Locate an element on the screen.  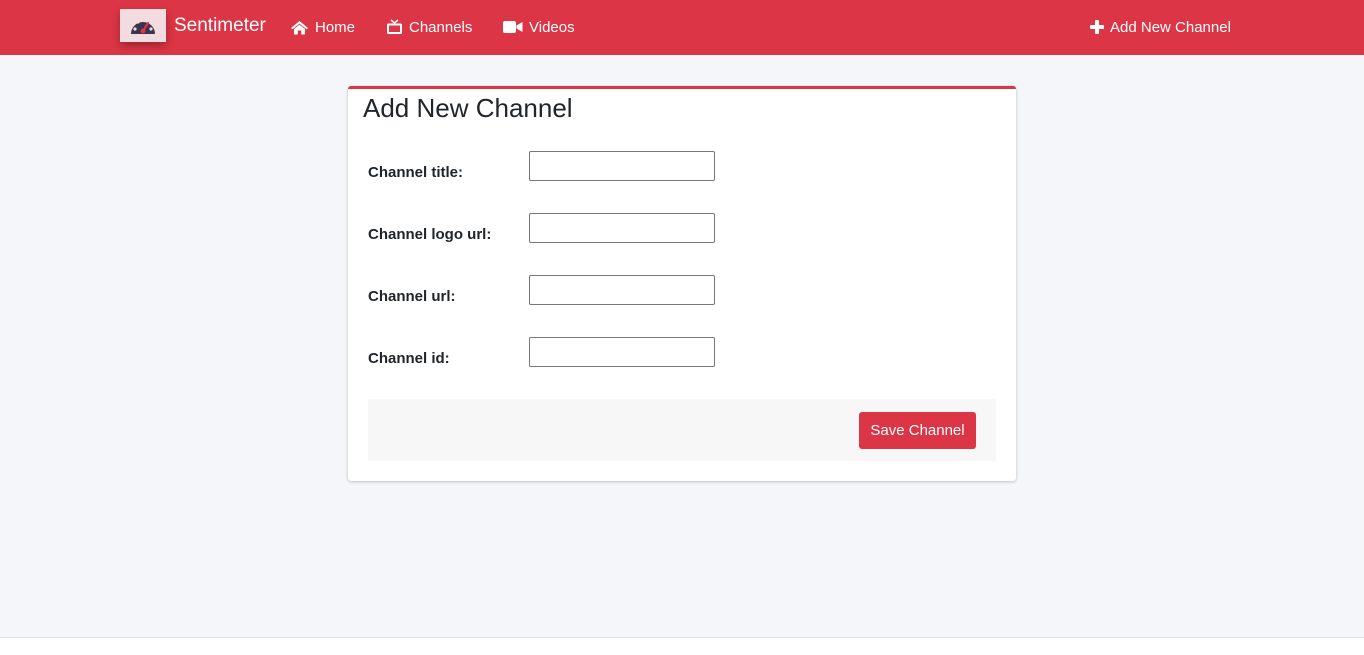
plus-icon is located at coordinates (1097, 27).